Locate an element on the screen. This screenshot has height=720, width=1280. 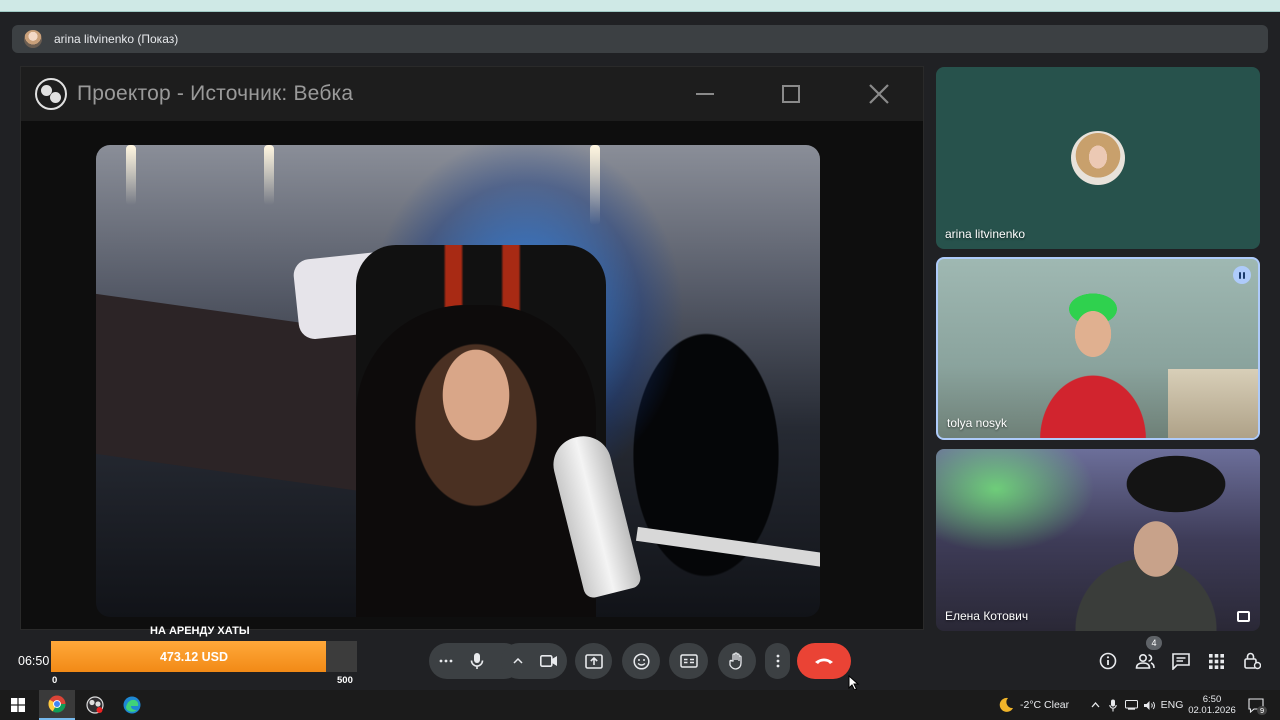
participant-tile: arina litvinenko is located at coordinates (1098, 158).